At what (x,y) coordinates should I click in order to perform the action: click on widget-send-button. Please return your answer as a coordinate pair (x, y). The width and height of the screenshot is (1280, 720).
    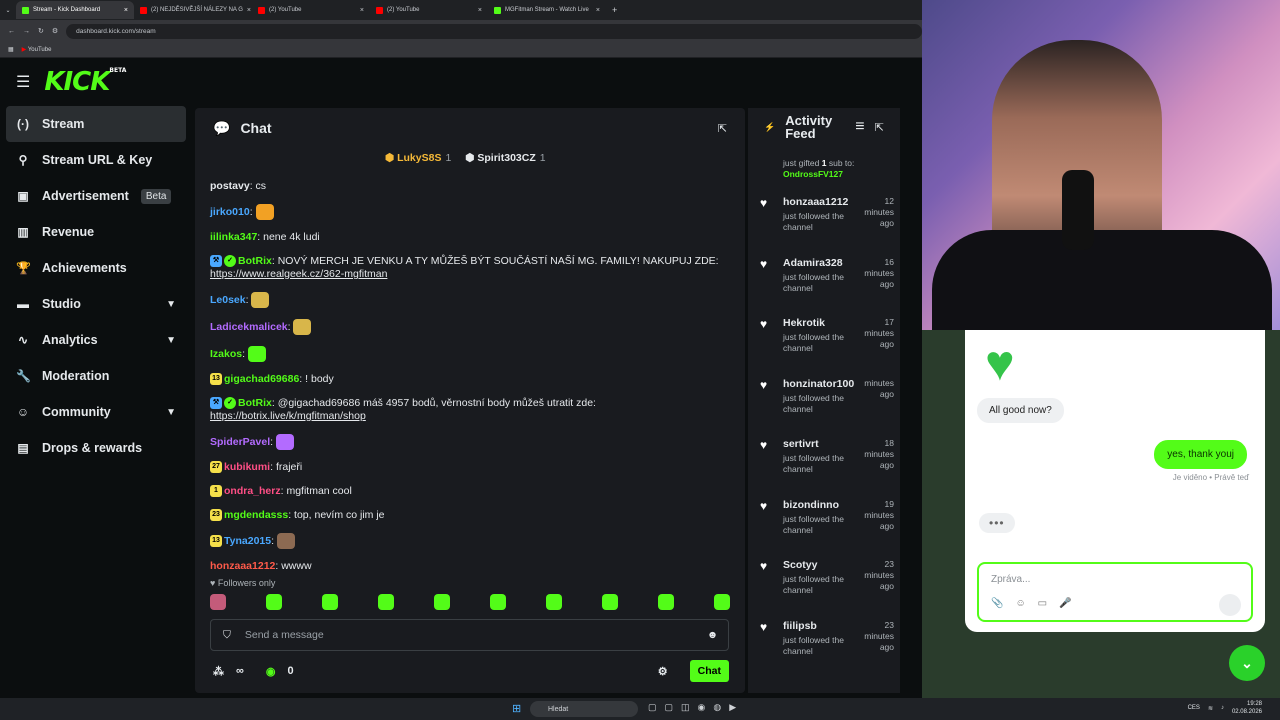
    Looking at the image, I should click on (1230, 605).